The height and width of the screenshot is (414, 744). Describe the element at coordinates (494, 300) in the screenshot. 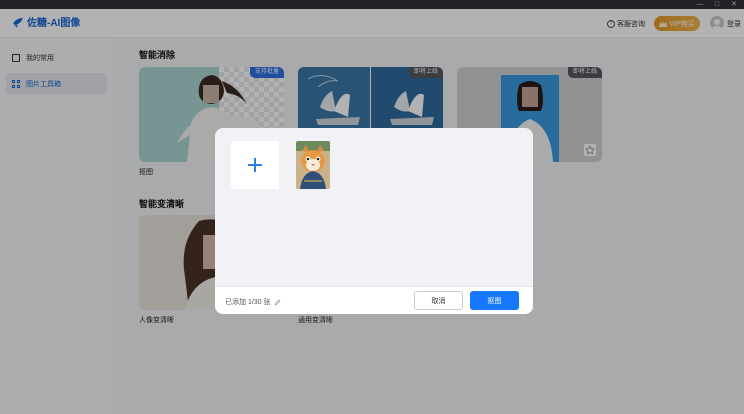

I see `cutout-button: 抠图` at that location.